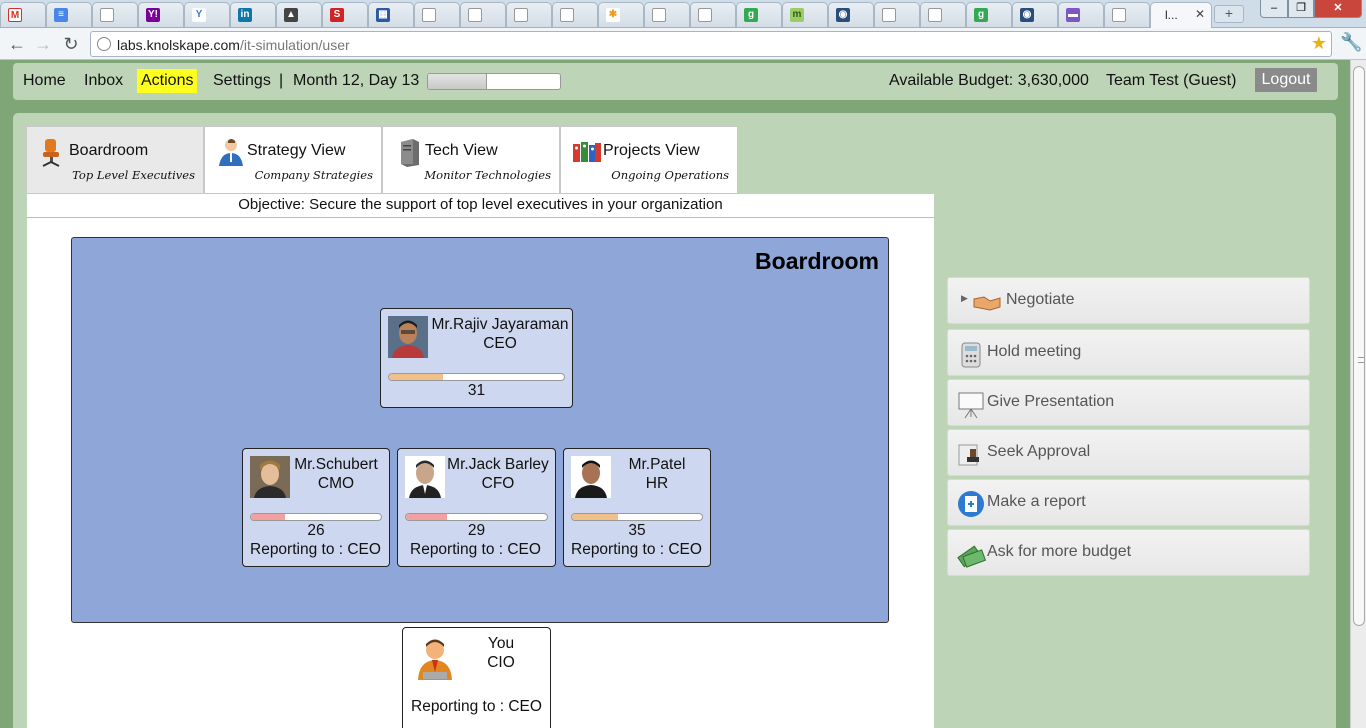  I want to click on action-hold-meeting: Hold meeting, so click(1128, 352).